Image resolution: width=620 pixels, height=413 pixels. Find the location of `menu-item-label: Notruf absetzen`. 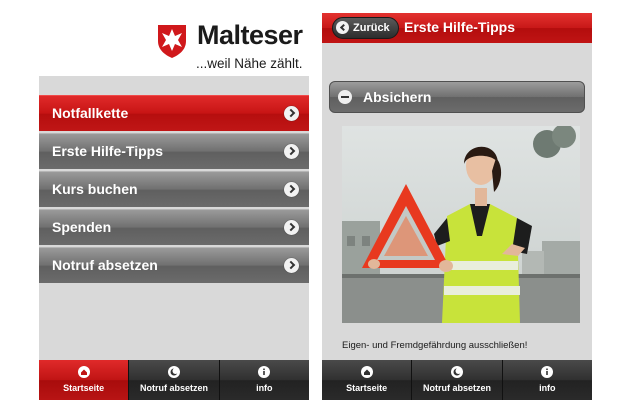

menu-item-label: Notruf absetzen is located at coordinates (105, 265).